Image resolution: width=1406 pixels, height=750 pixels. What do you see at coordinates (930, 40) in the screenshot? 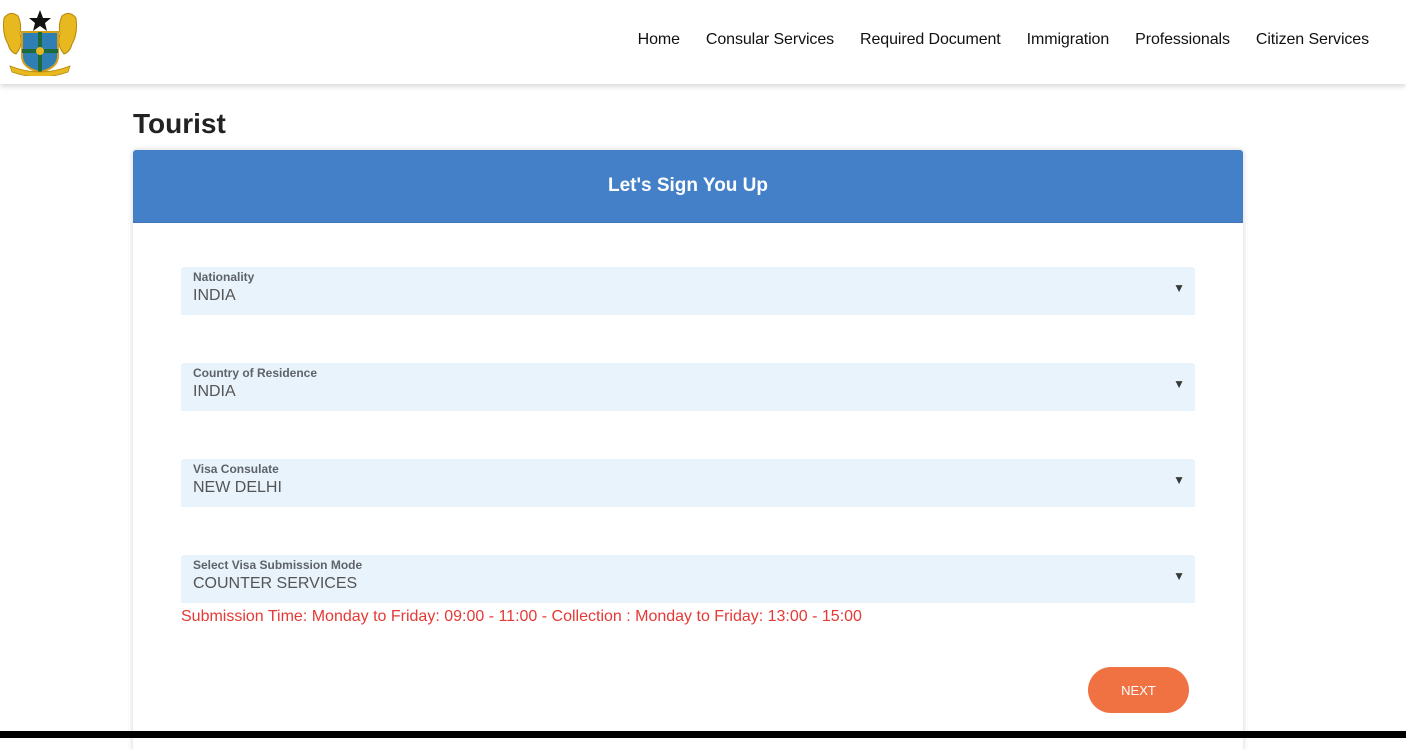
I see `nav-required-document: Required Document` at bounding box center [930, 40].